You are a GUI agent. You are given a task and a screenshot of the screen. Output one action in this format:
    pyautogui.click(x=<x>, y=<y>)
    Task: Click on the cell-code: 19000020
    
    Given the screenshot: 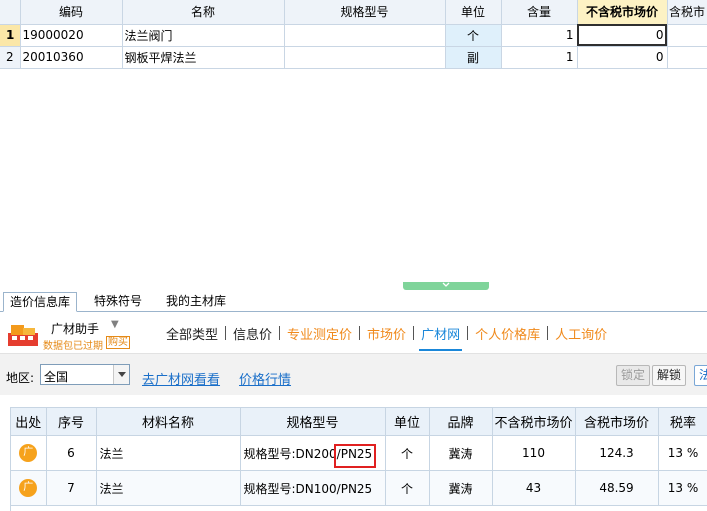 What is the action you would take?
    pyautogui.click(x=71, y=35)
    